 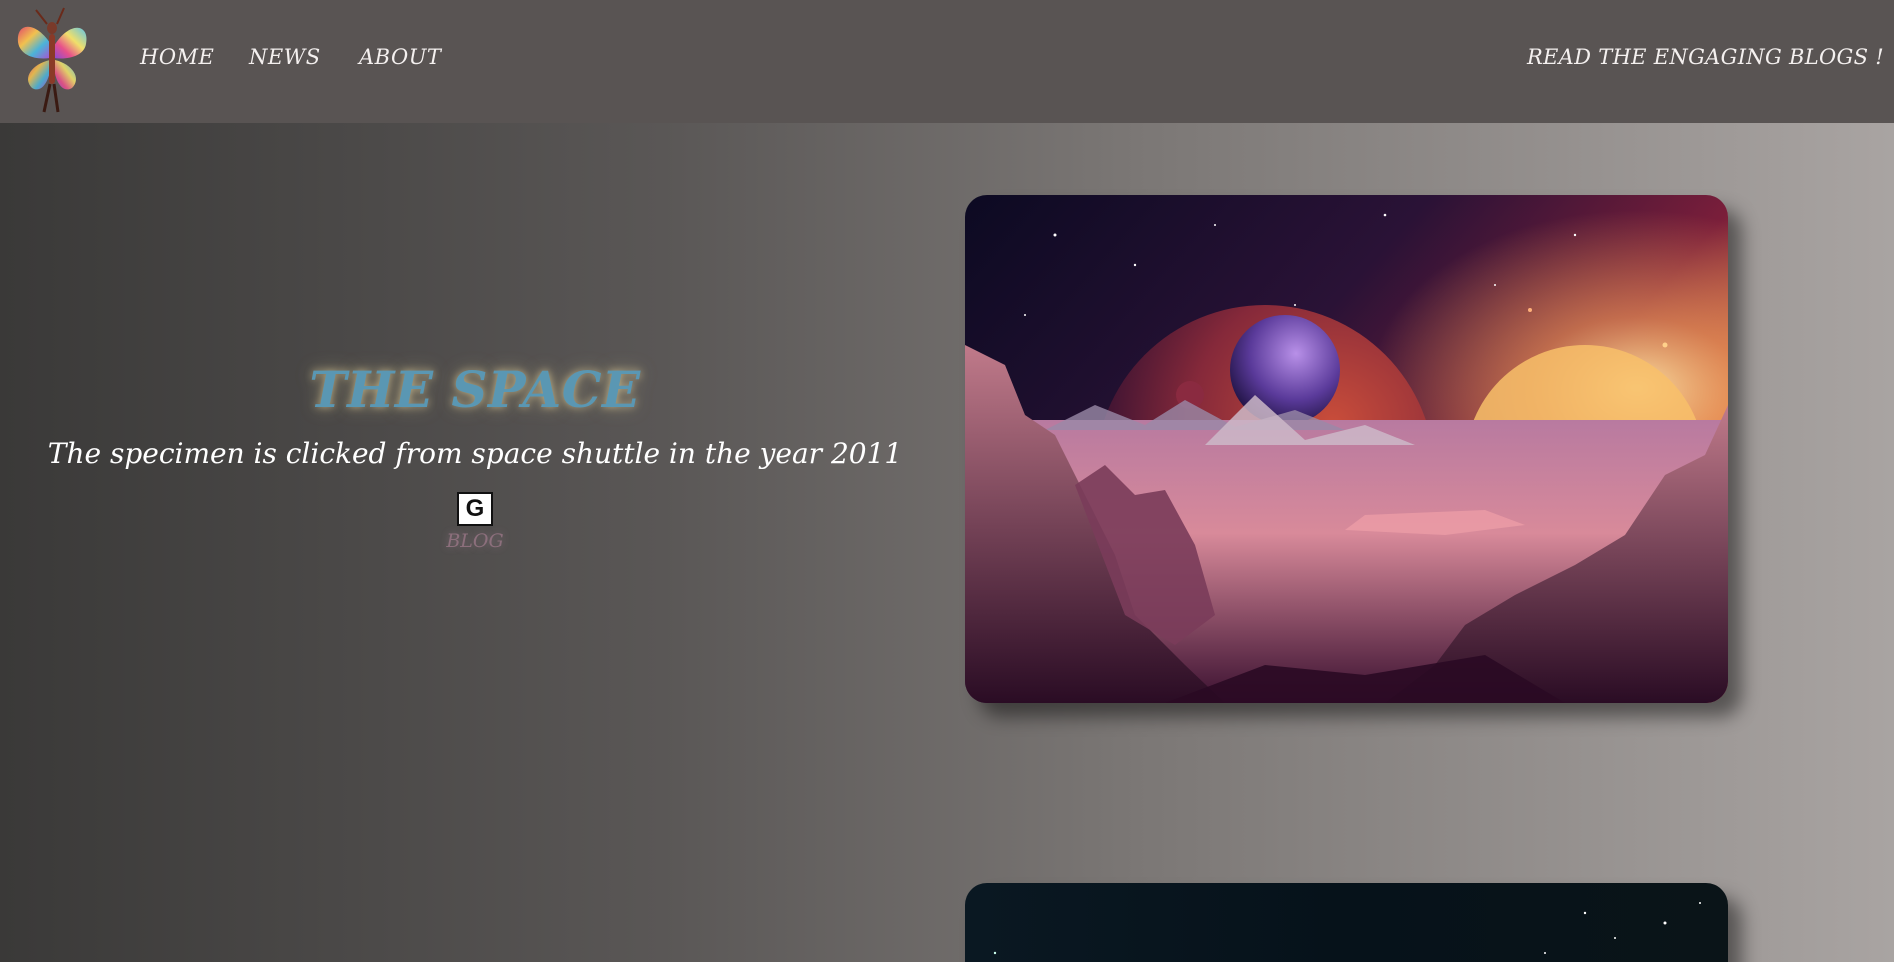 What do you see at coordinates (52, 61) in the screenshot?
I see `butterfly-logo-icon` at bounding box center [52, 61].